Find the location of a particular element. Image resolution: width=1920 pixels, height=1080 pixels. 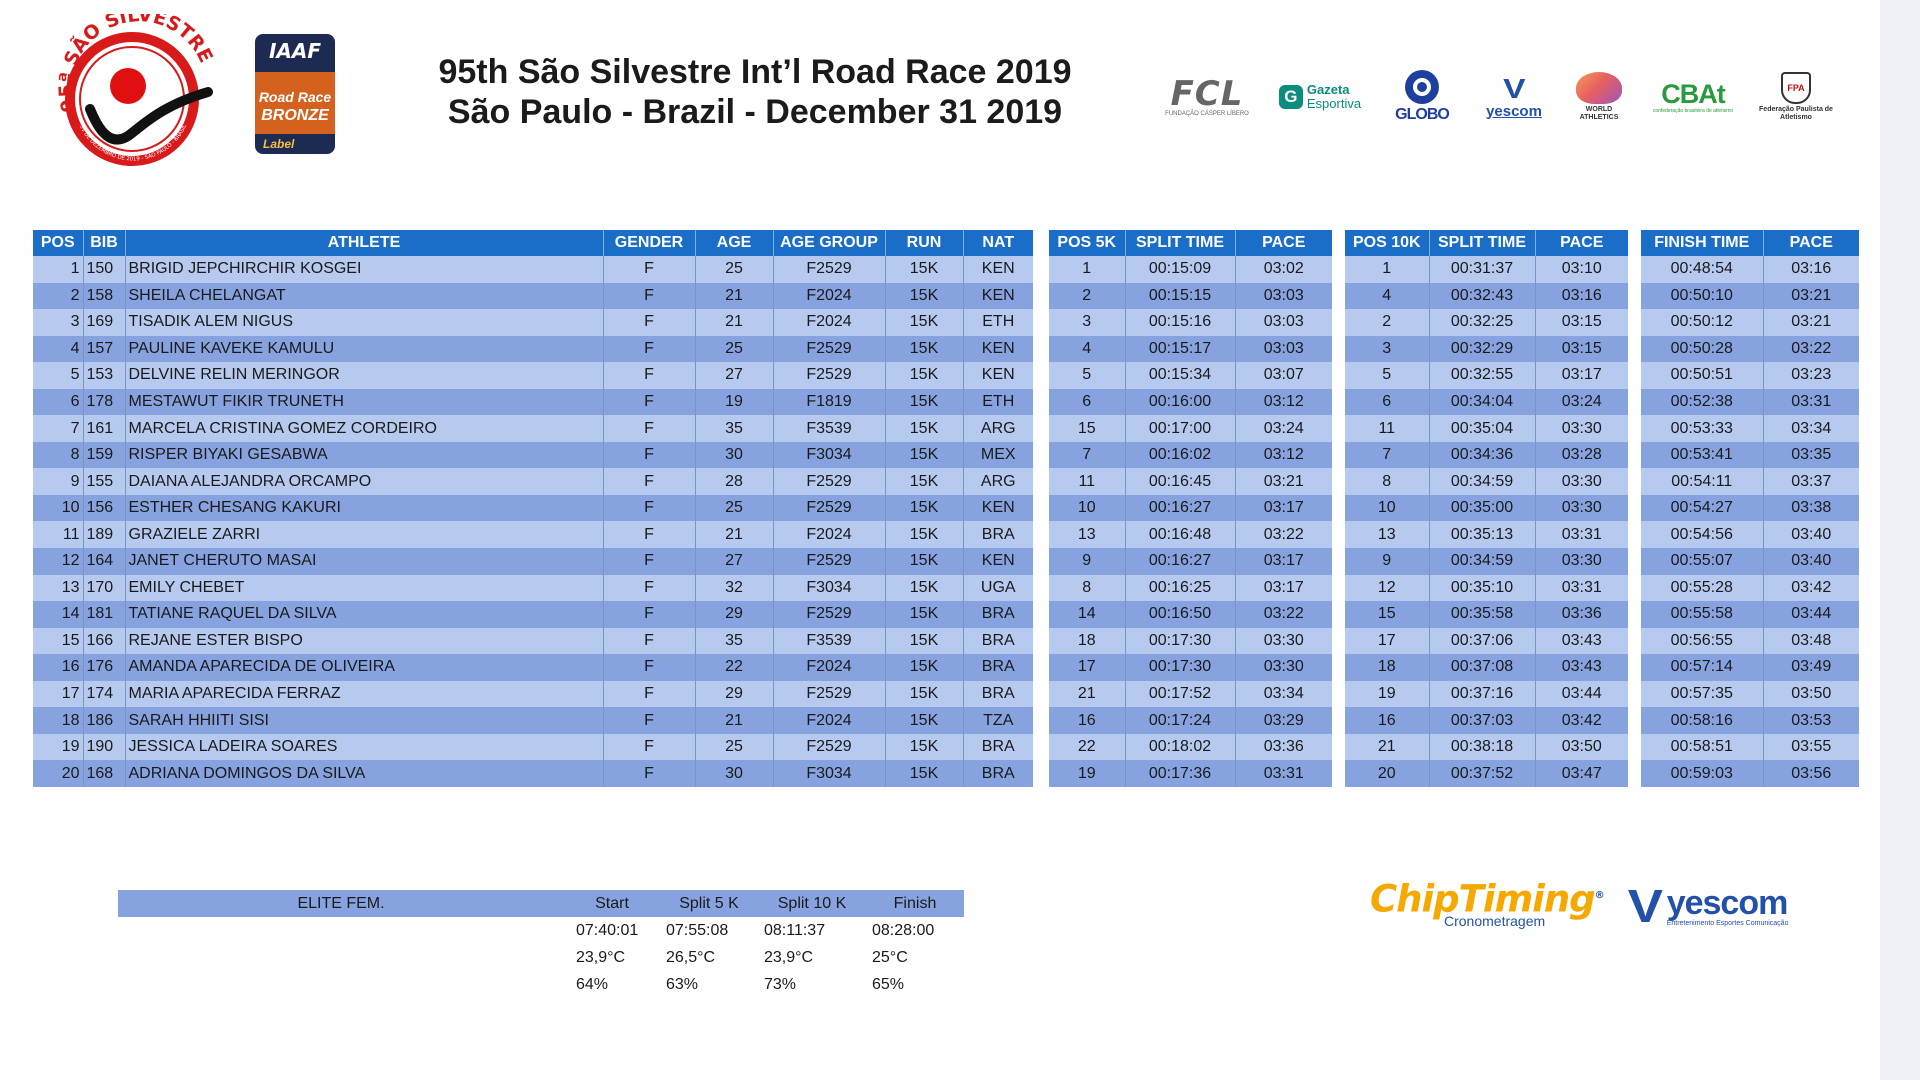

table-row: 14 00:16:50 03:22 is located at coordinates (1190, 614).